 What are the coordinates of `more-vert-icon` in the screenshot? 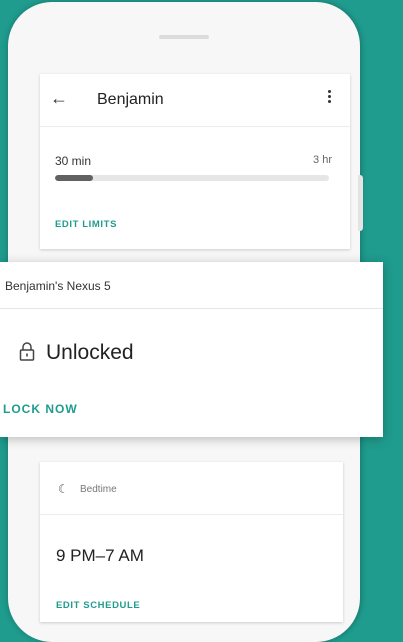 It's located at (330, 97).